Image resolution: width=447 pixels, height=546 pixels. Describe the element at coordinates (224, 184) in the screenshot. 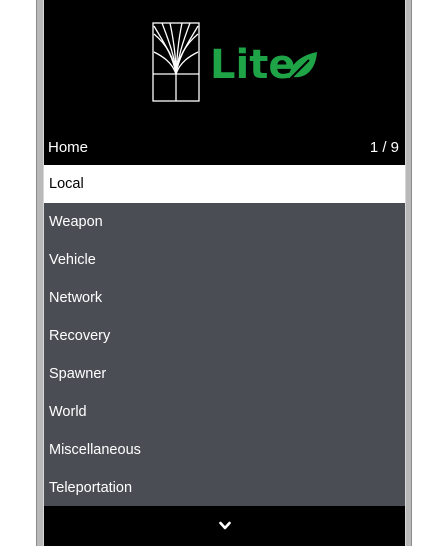

I see `menu-option-local: Local` at that location.